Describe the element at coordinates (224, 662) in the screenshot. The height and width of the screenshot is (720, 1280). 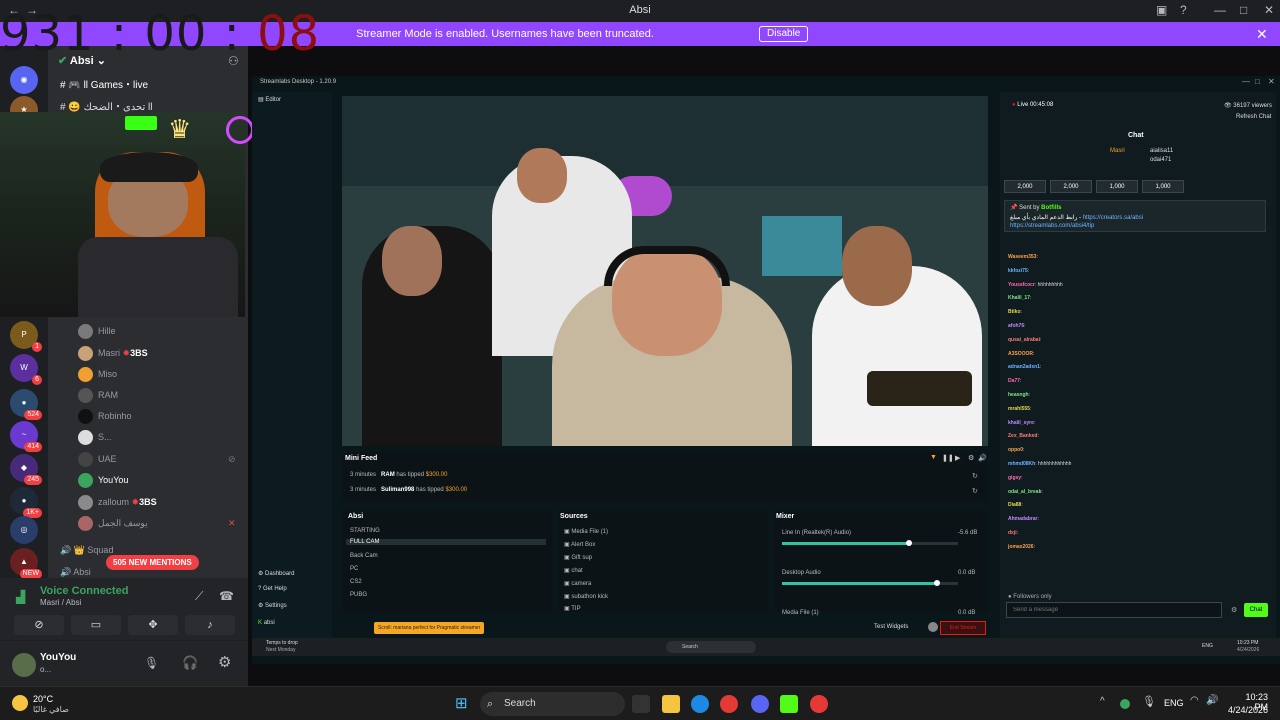
I see `gear-icon: ⚙` at that location.